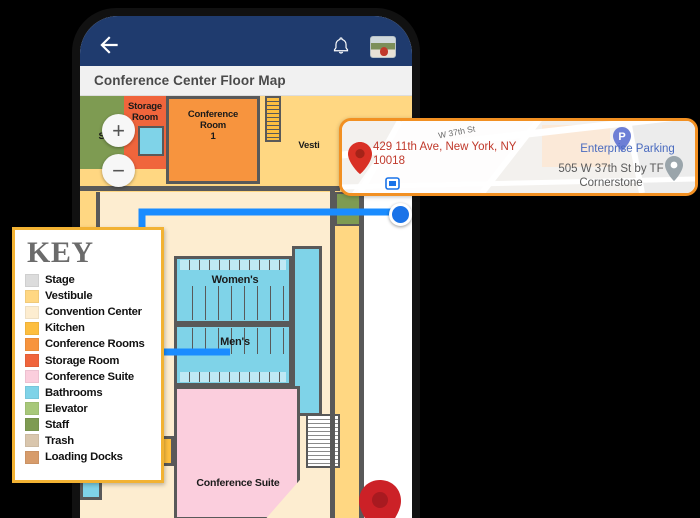 This screenshot has height=518, width=700. Describe the element at coordinates (235, 342) in the screenshot. I see `label-mens: Men's` at that location.